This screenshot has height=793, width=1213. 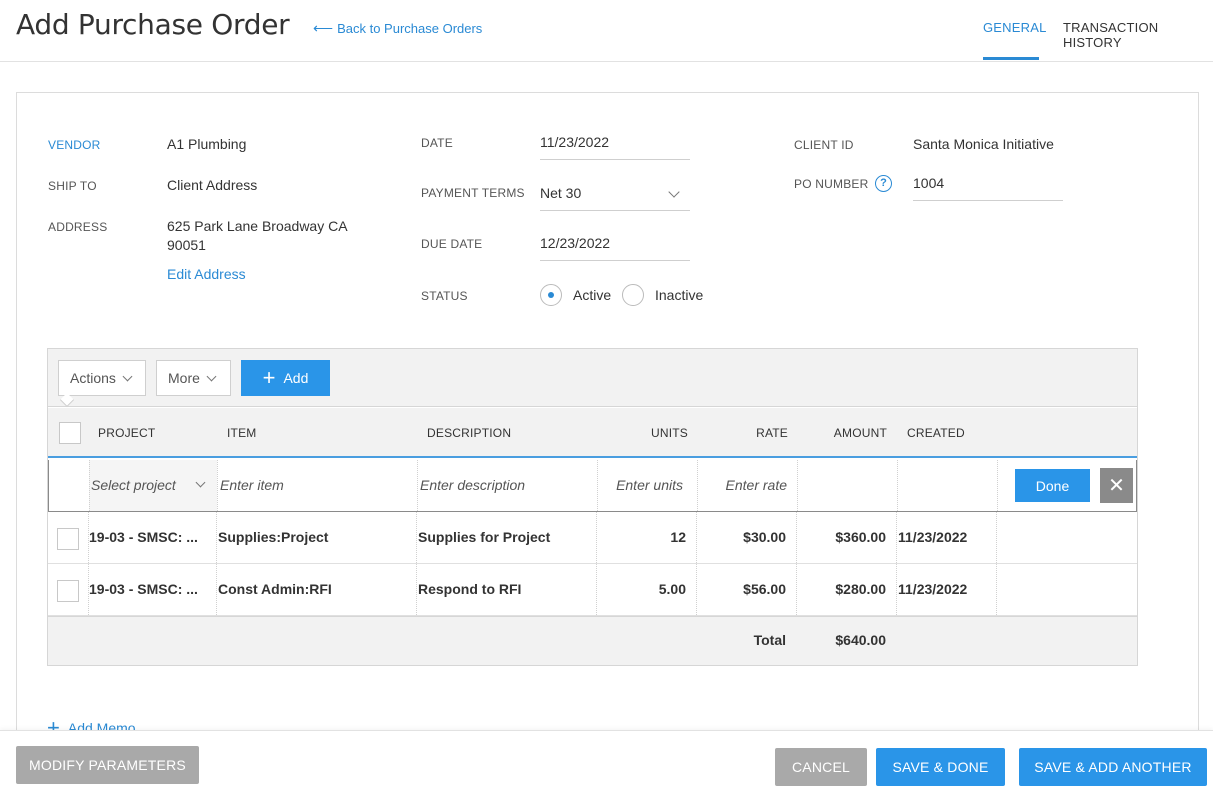 What do you see at coordinates (186, 245) in the screenshot?
I see `address-line2: 90051` at bounding box center [186, 245].